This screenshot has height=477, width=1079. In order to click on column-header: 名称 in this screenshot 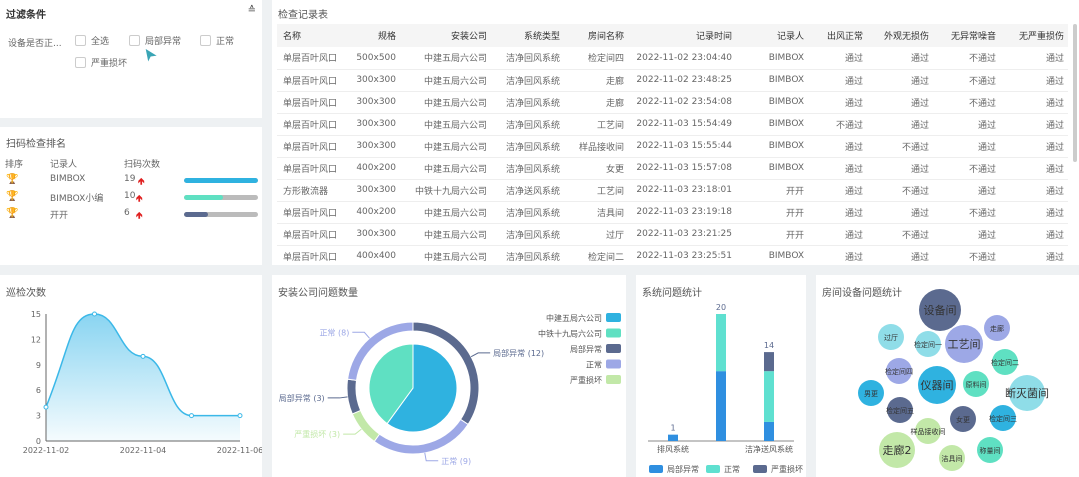, I will do `click(308, 35)`.